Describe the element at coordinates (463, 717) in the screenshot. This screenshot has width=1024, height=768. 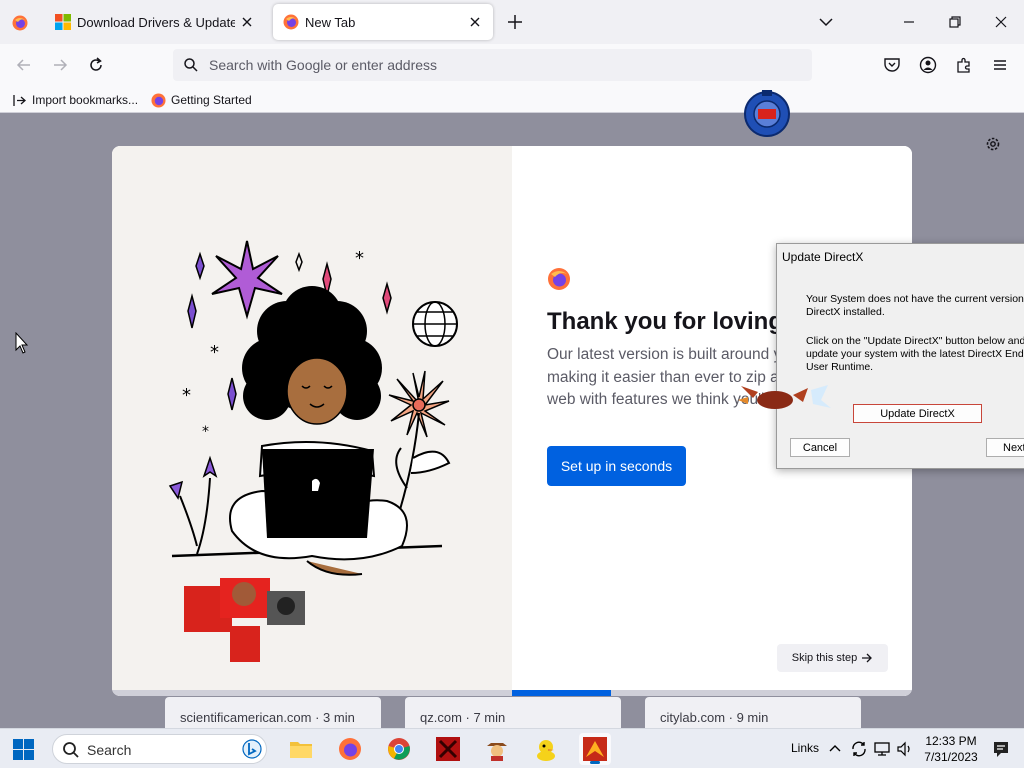
I see `top-site-label: qz.com · 7 min` at that location.